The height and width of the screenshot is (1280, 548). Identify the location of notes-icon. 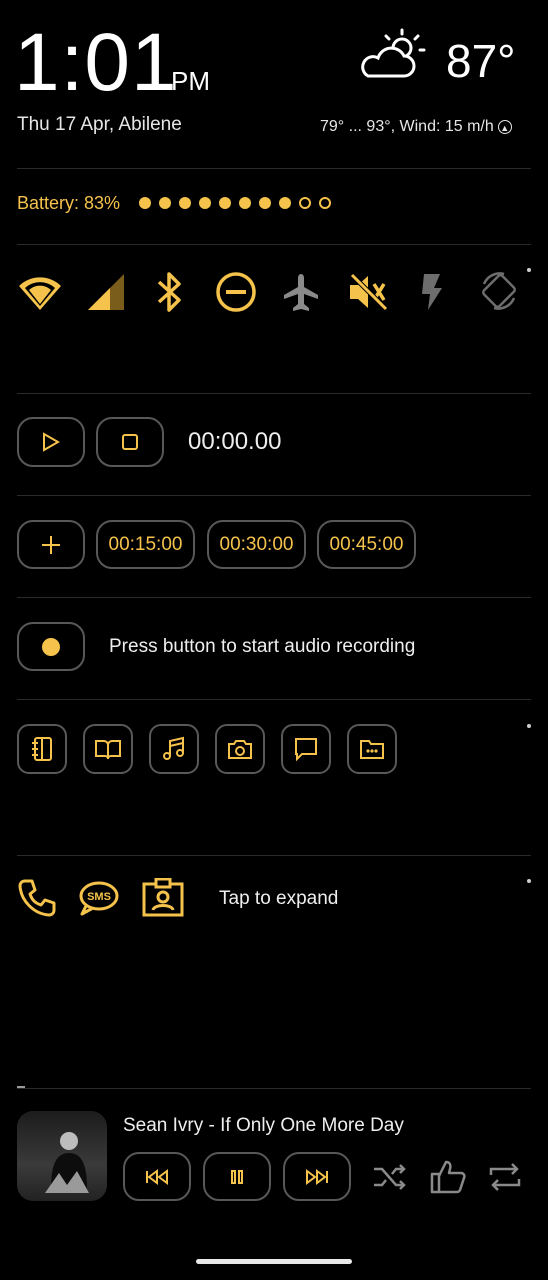
(42, 749).